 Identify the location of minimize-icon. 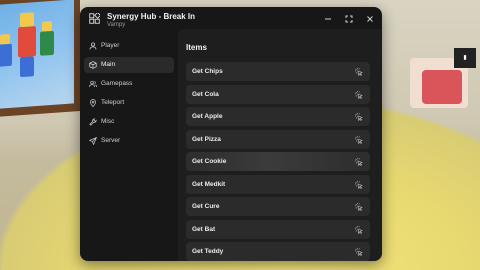
(328, 19).